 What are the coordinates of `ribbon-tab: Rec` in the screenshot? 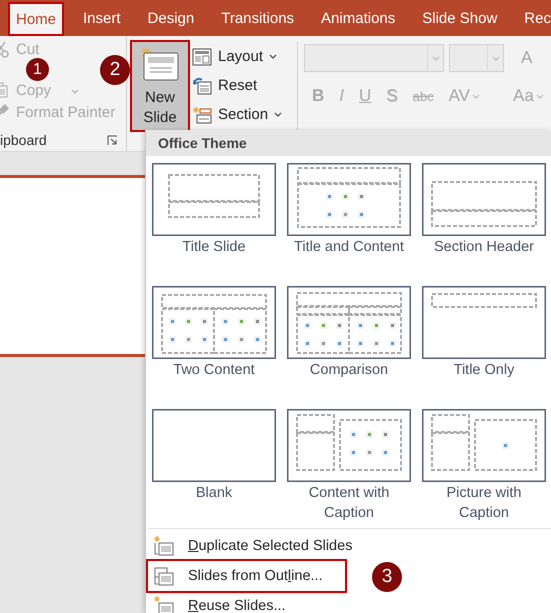 It's located at (533, 18).